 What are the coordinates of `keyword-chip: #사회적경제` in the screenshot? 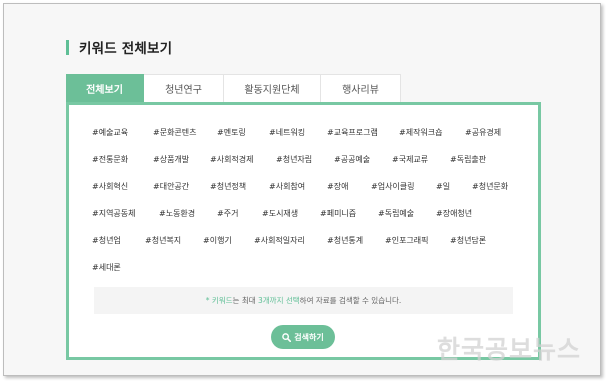 It's located at (232, 159).